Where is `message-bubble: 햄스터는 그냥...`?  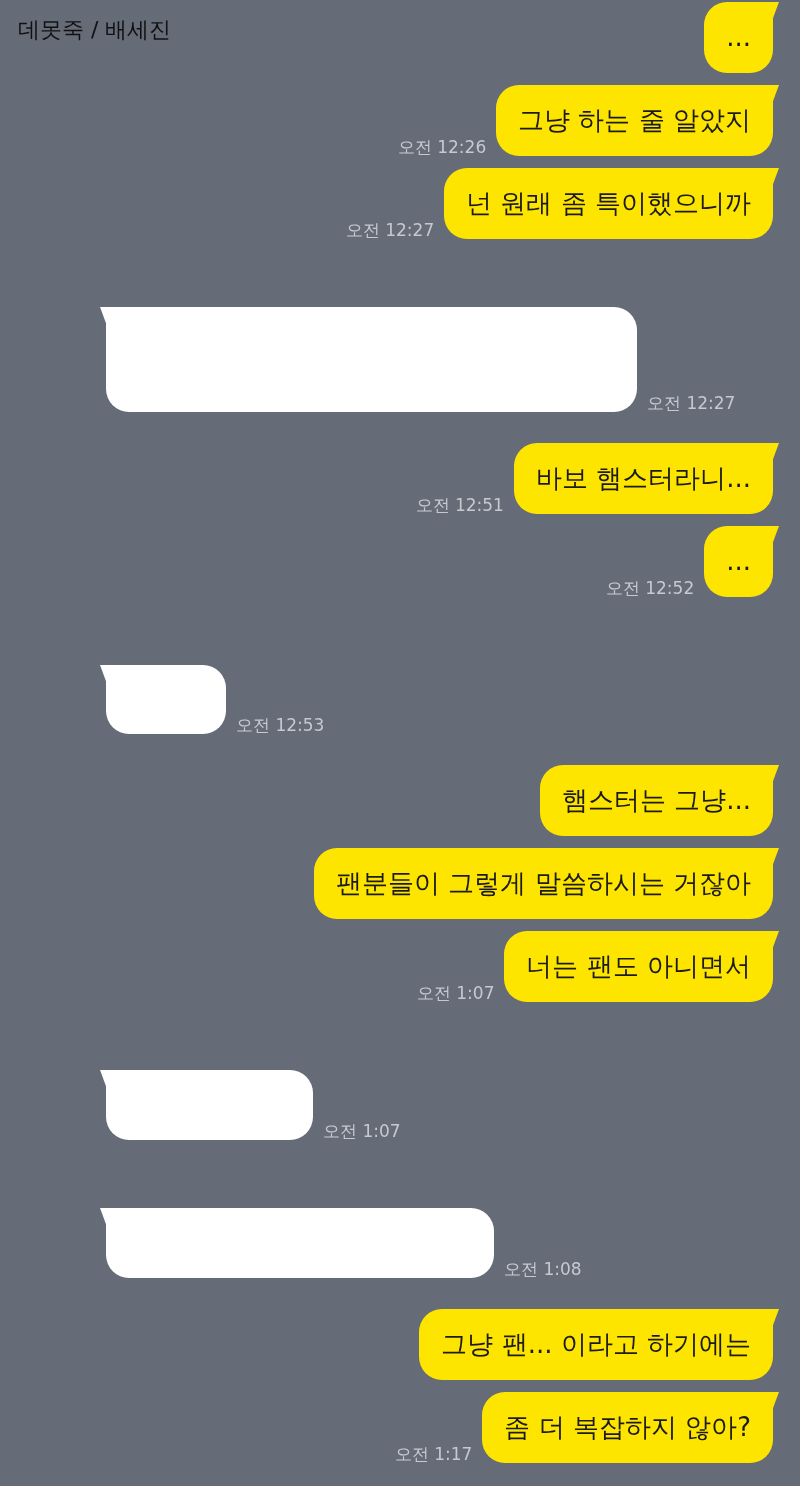
message-bubble: 햄스터는 그냥... is located at coordinates (659, 800).